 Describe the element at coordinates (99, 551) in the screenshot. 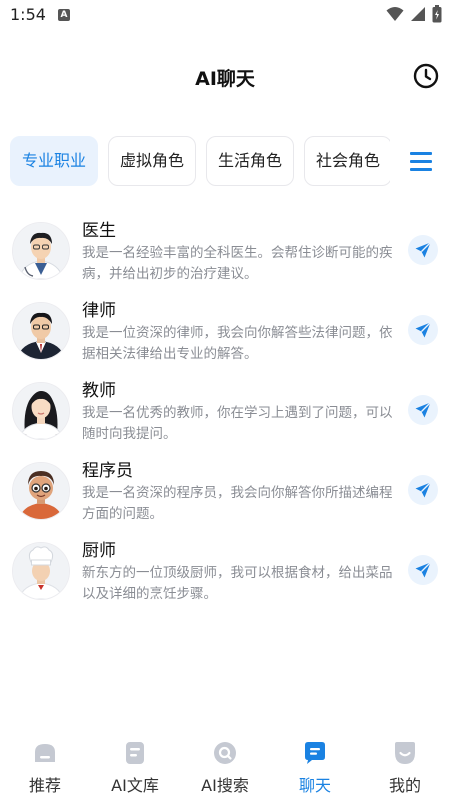

I see `role-name: 厨师` at that location.